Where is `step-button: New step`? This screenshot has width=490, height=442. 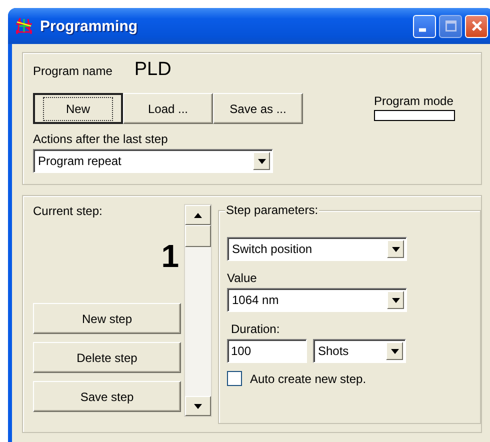
step-button: New step is located at coordinates (107, 318).